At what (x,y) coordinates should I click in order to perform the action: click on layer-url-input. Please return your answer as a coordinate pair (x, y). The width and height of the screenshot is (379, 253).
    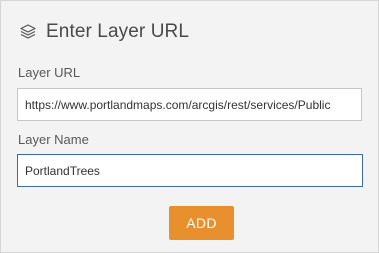
    Looking at the image, I should click on (189, 104).